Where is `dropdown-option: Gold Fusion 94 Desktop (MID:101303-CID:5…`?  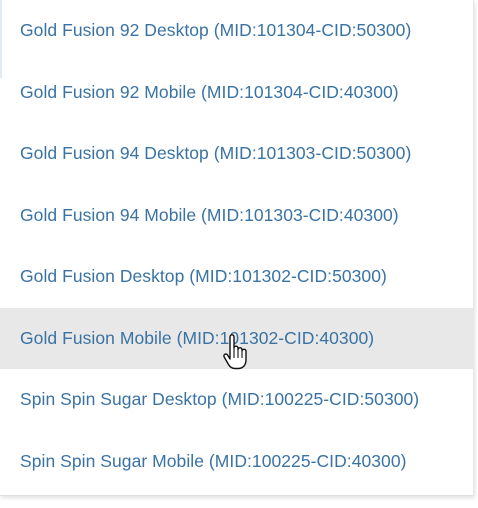 dropdown-option: Gold Fusion 94 Desktop (MID:101303-CID:5… is located at coordinates (236, 154).